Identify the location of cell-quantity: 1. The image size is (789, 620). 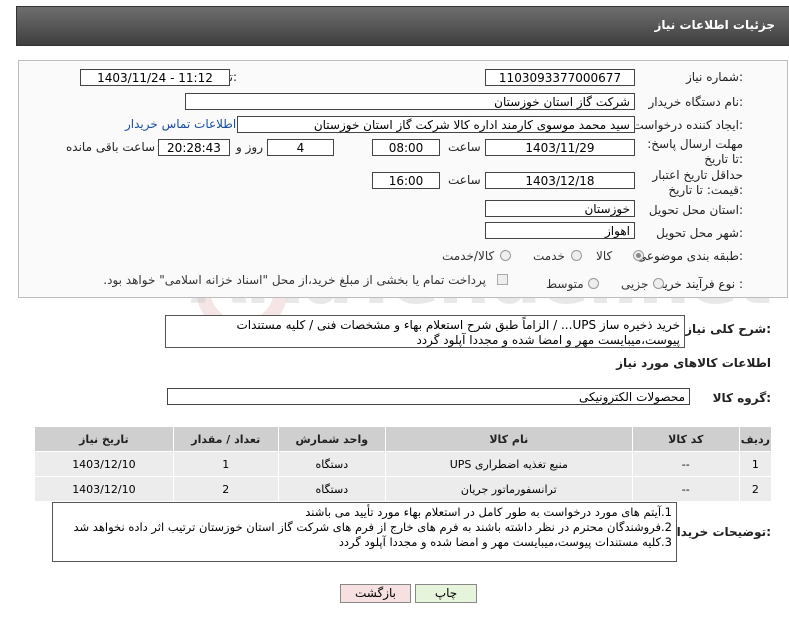
(225, 464).